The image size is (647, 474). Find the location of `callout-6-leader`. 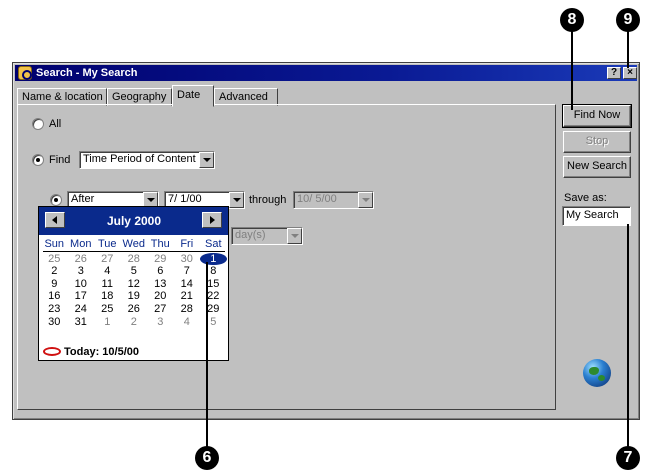

callout-6-leader is located at coordinates (207, 355).